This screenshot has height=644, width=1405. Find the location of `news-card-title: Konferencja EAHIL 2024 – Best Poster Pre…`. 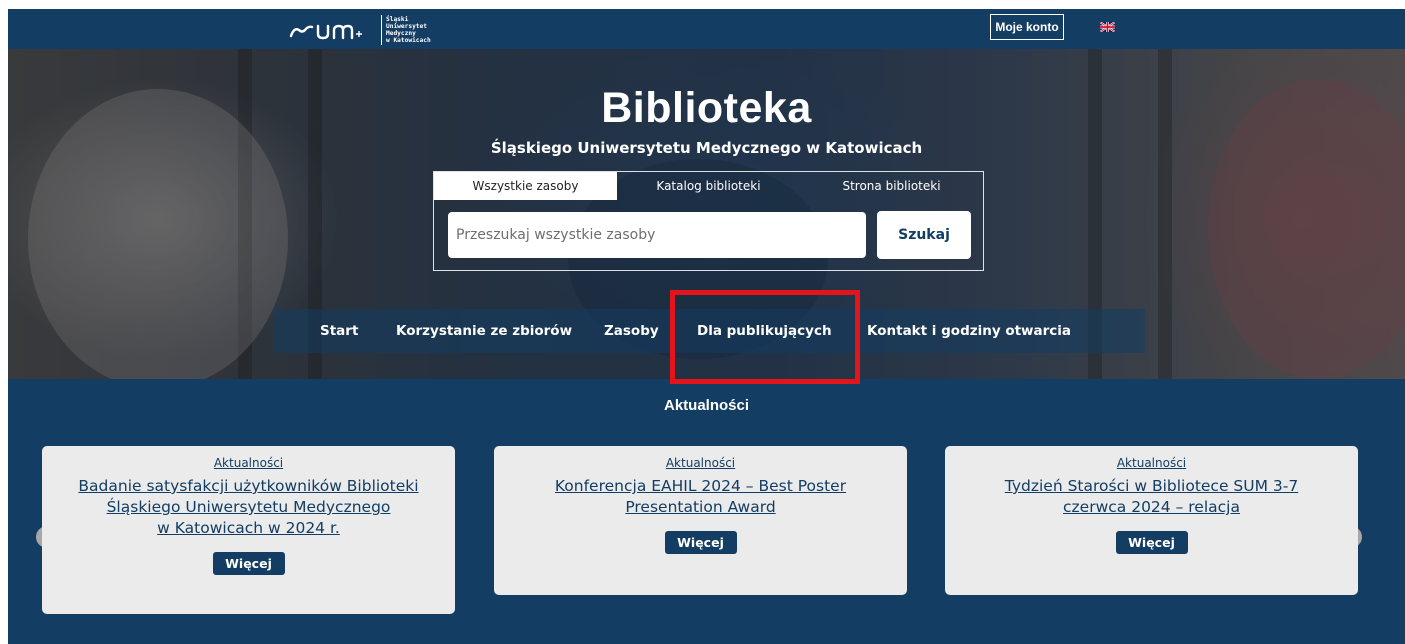

news-card-title: Konferencja EAHIL 2024 – Best Poster Pre… is located at coordinates (700, 497).